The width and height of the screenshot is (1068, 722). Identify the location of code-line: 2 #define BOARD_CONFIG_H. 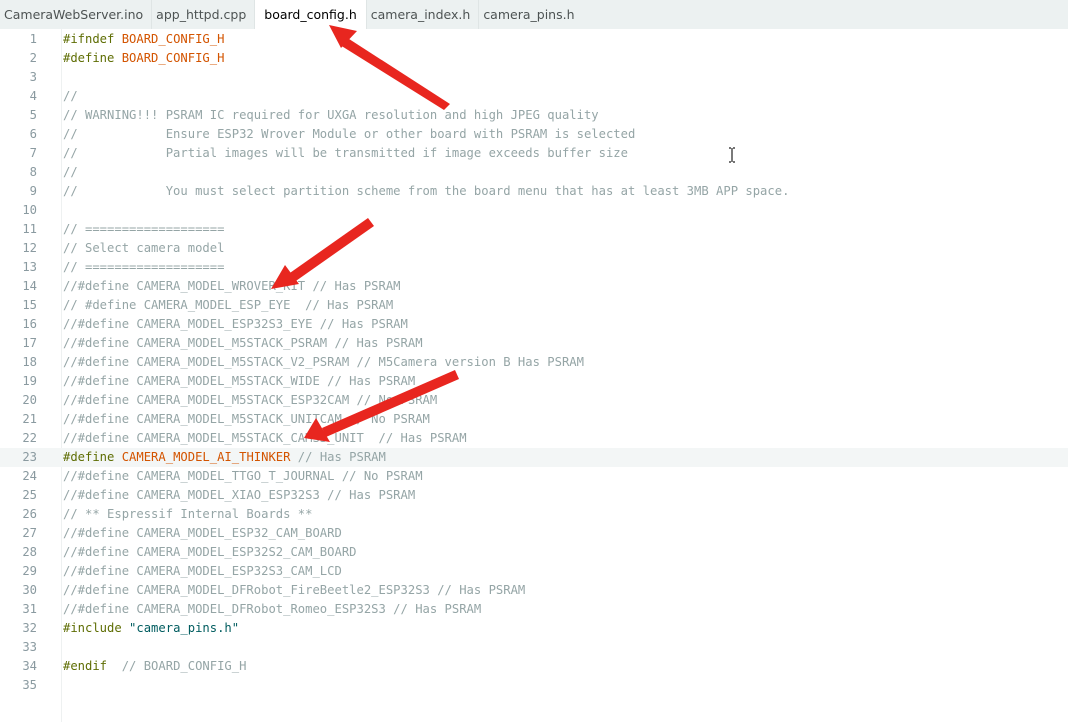
(534, 58).